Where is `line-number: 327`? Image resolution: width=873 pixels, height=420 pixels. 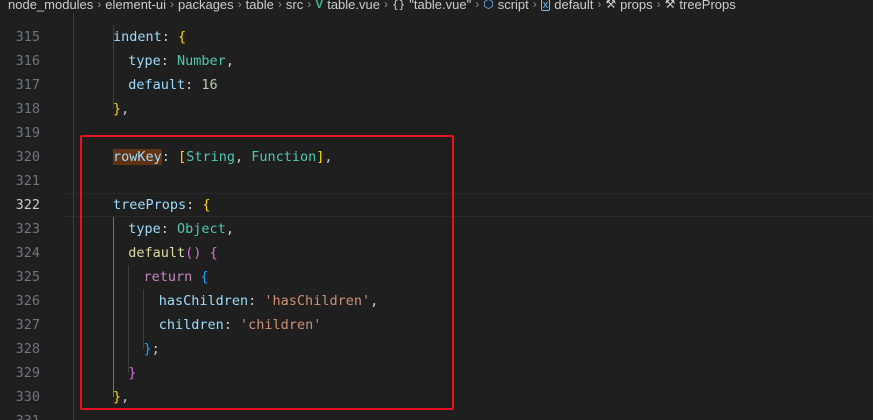
line-number: 327 is located at coordinates (27, 325).